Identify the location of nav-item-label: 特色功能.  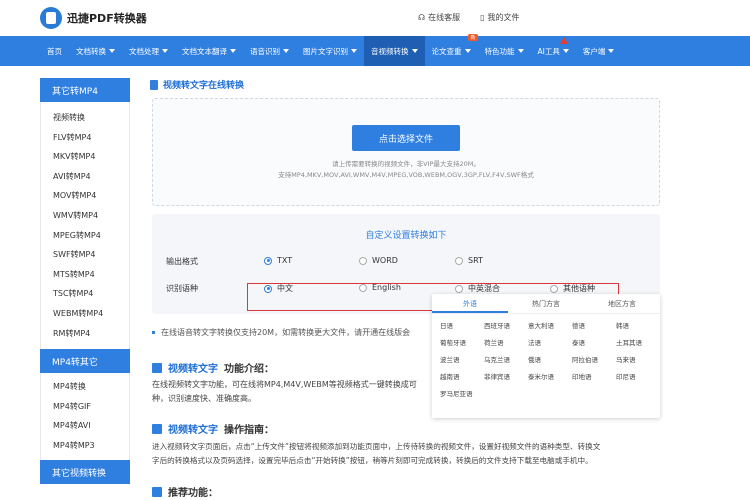
(499, 51).